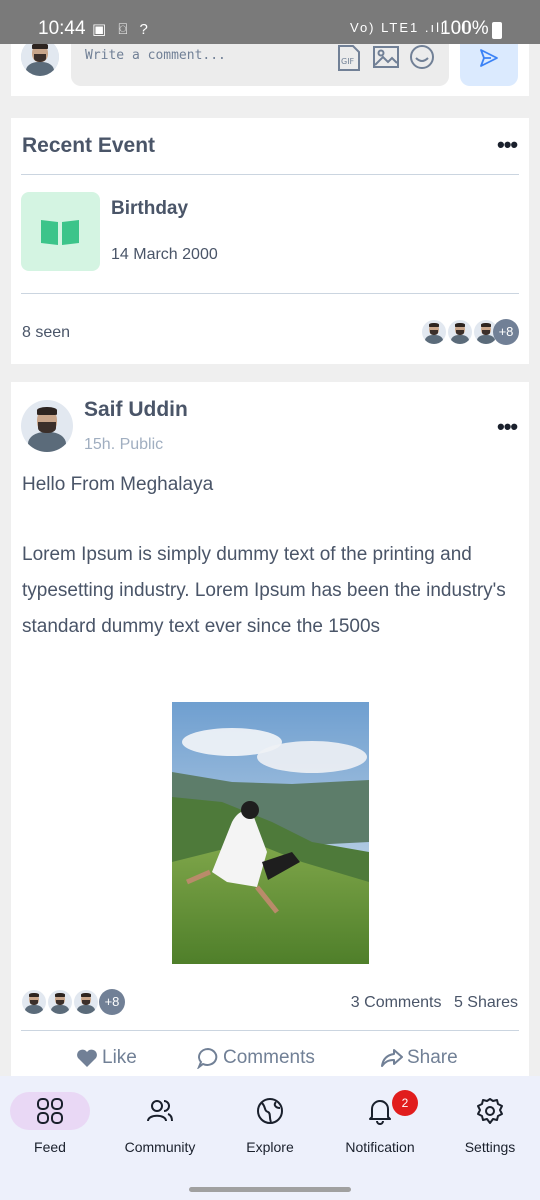 The width and height of the screenshot is (540, 1200). I want to click on notification-badge: 2, so click(405, 1103).